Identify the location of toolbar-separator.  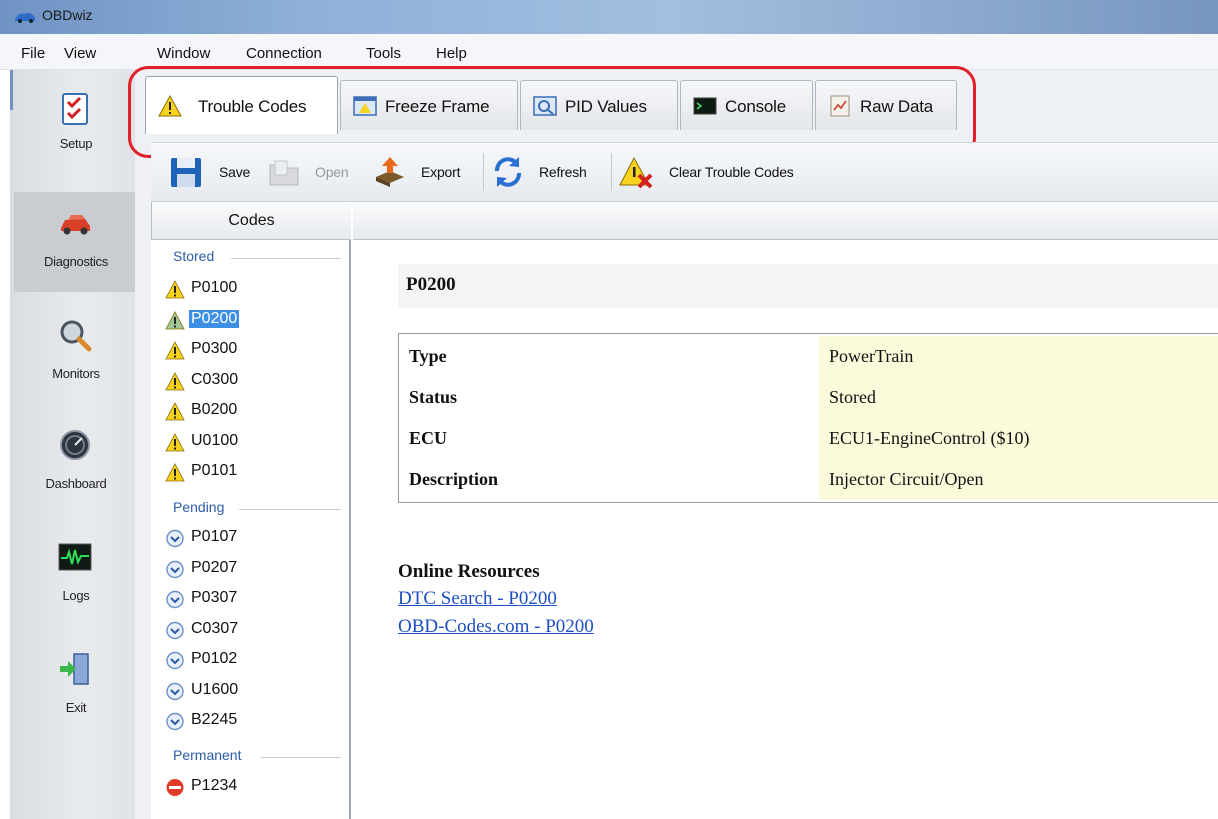
(483, 172).